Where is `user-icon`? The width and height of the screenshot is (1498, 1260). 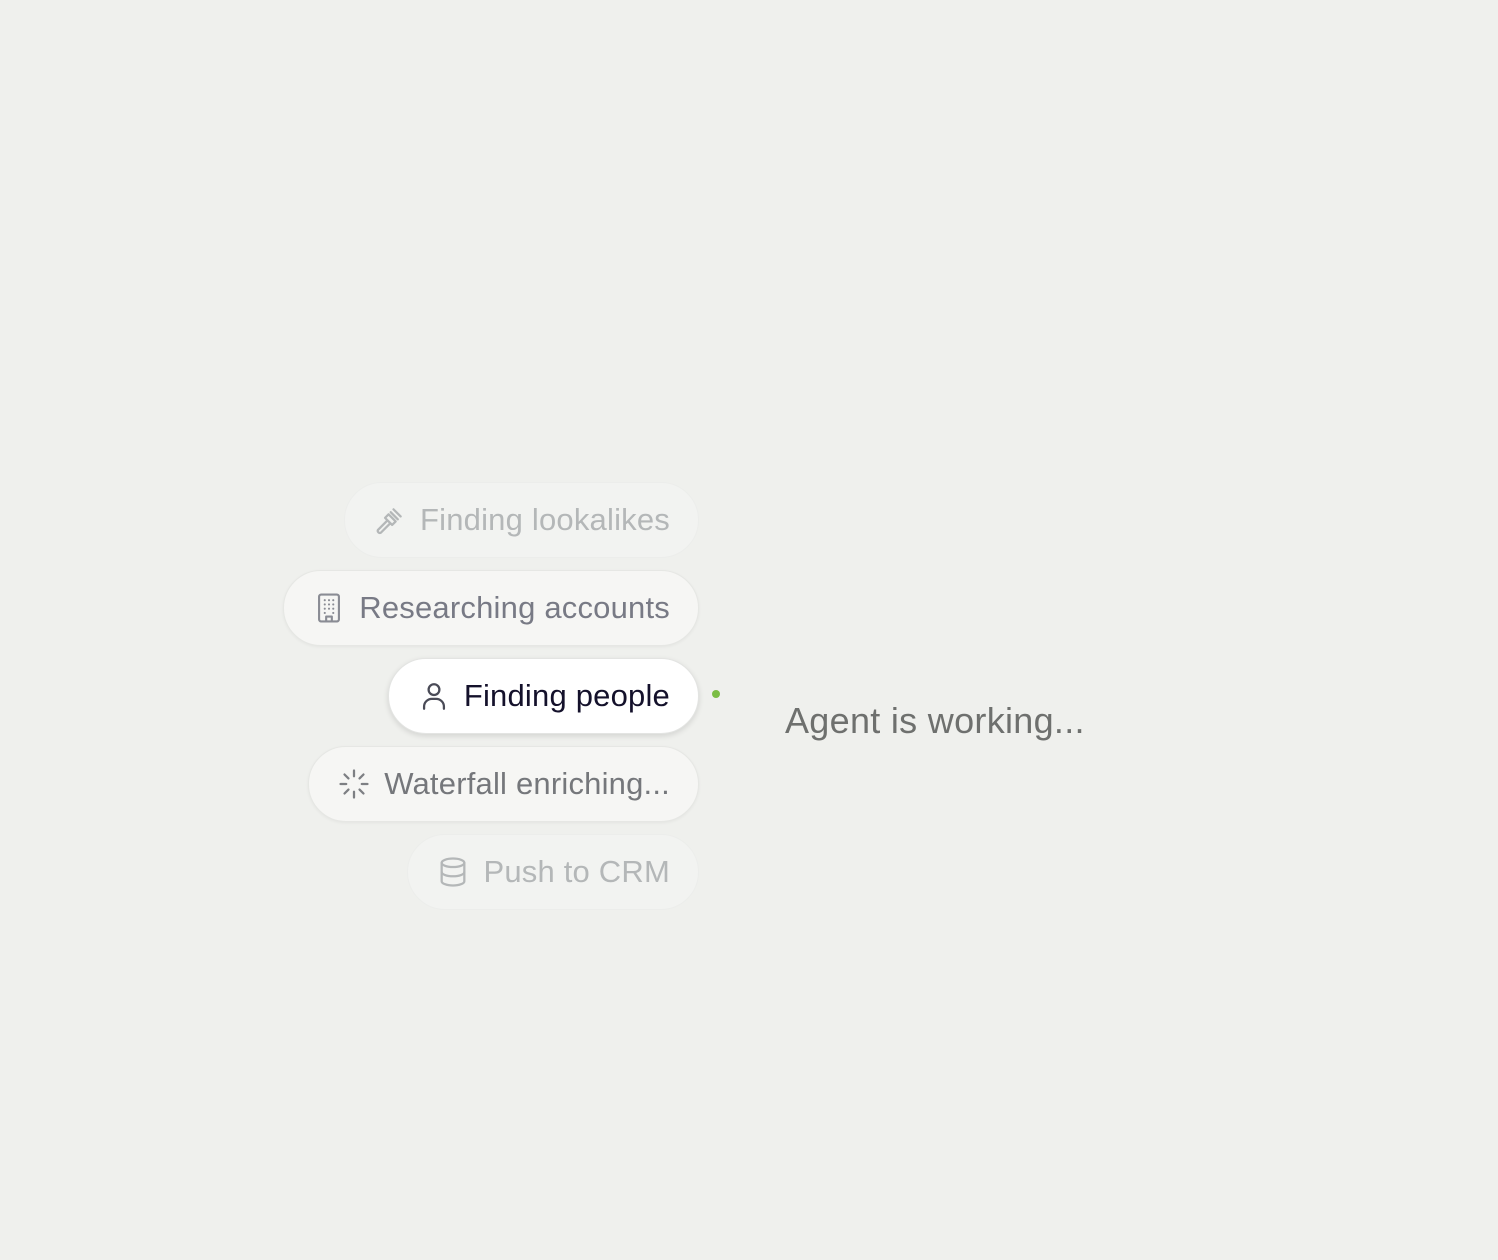
user-icon is located at coordinates (434, 696).